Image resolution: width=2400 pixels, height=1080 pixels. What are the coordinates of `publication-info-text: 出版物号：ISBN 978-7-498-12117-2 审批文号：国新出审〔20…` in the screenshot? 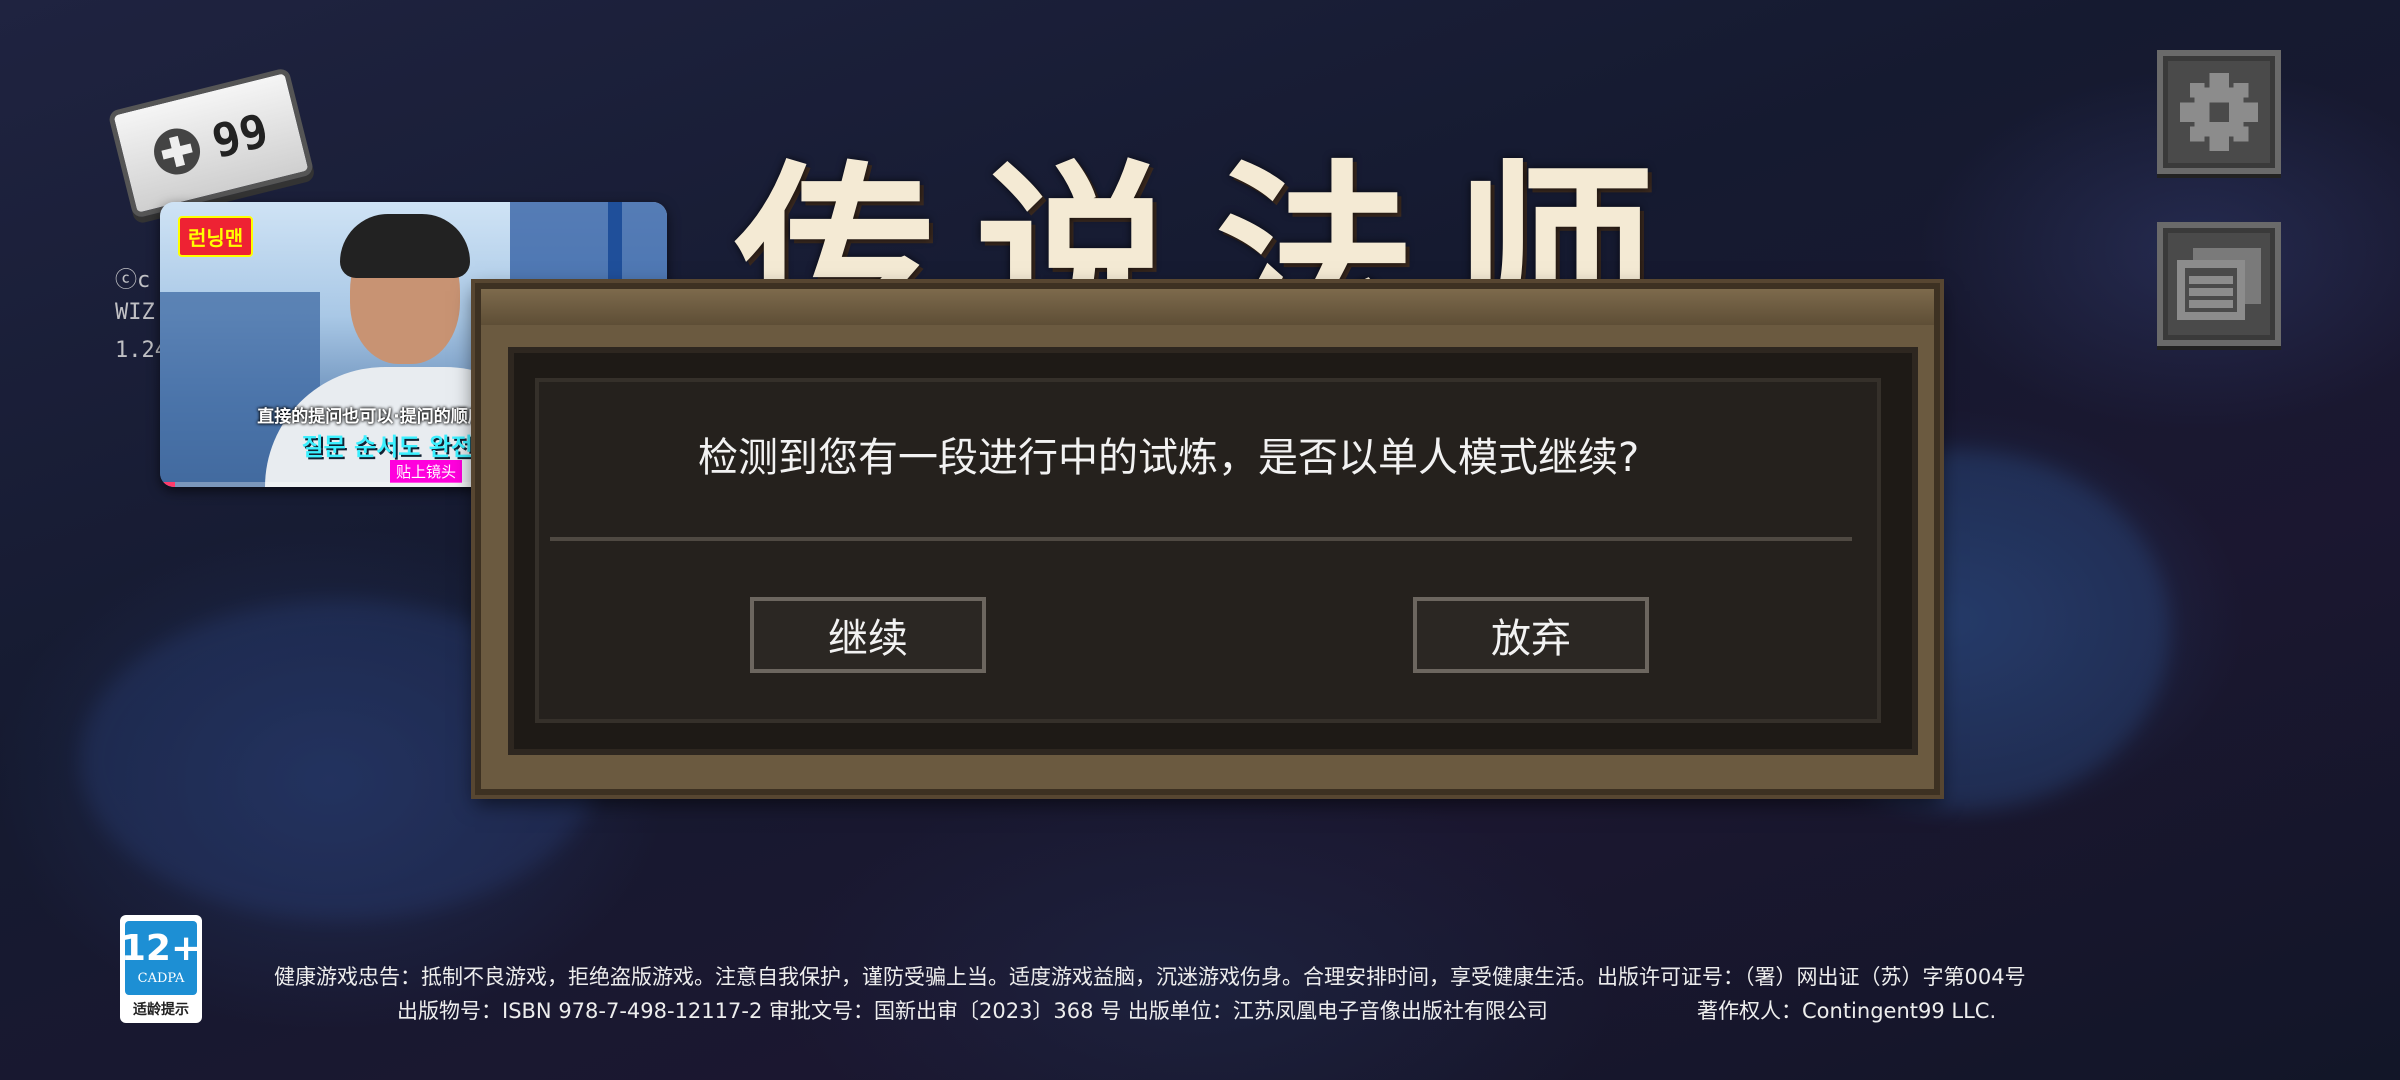 It's located at (972, 1011).